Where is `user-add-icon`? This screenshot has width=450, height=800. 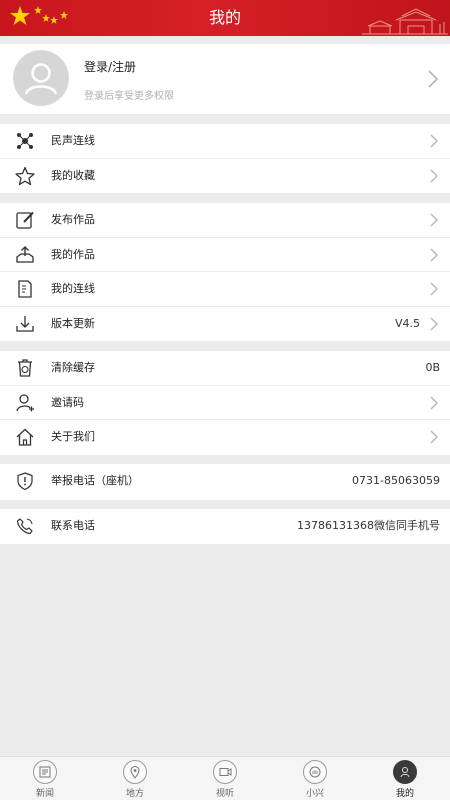
user-add-icon is located at coordinates (25, 402).